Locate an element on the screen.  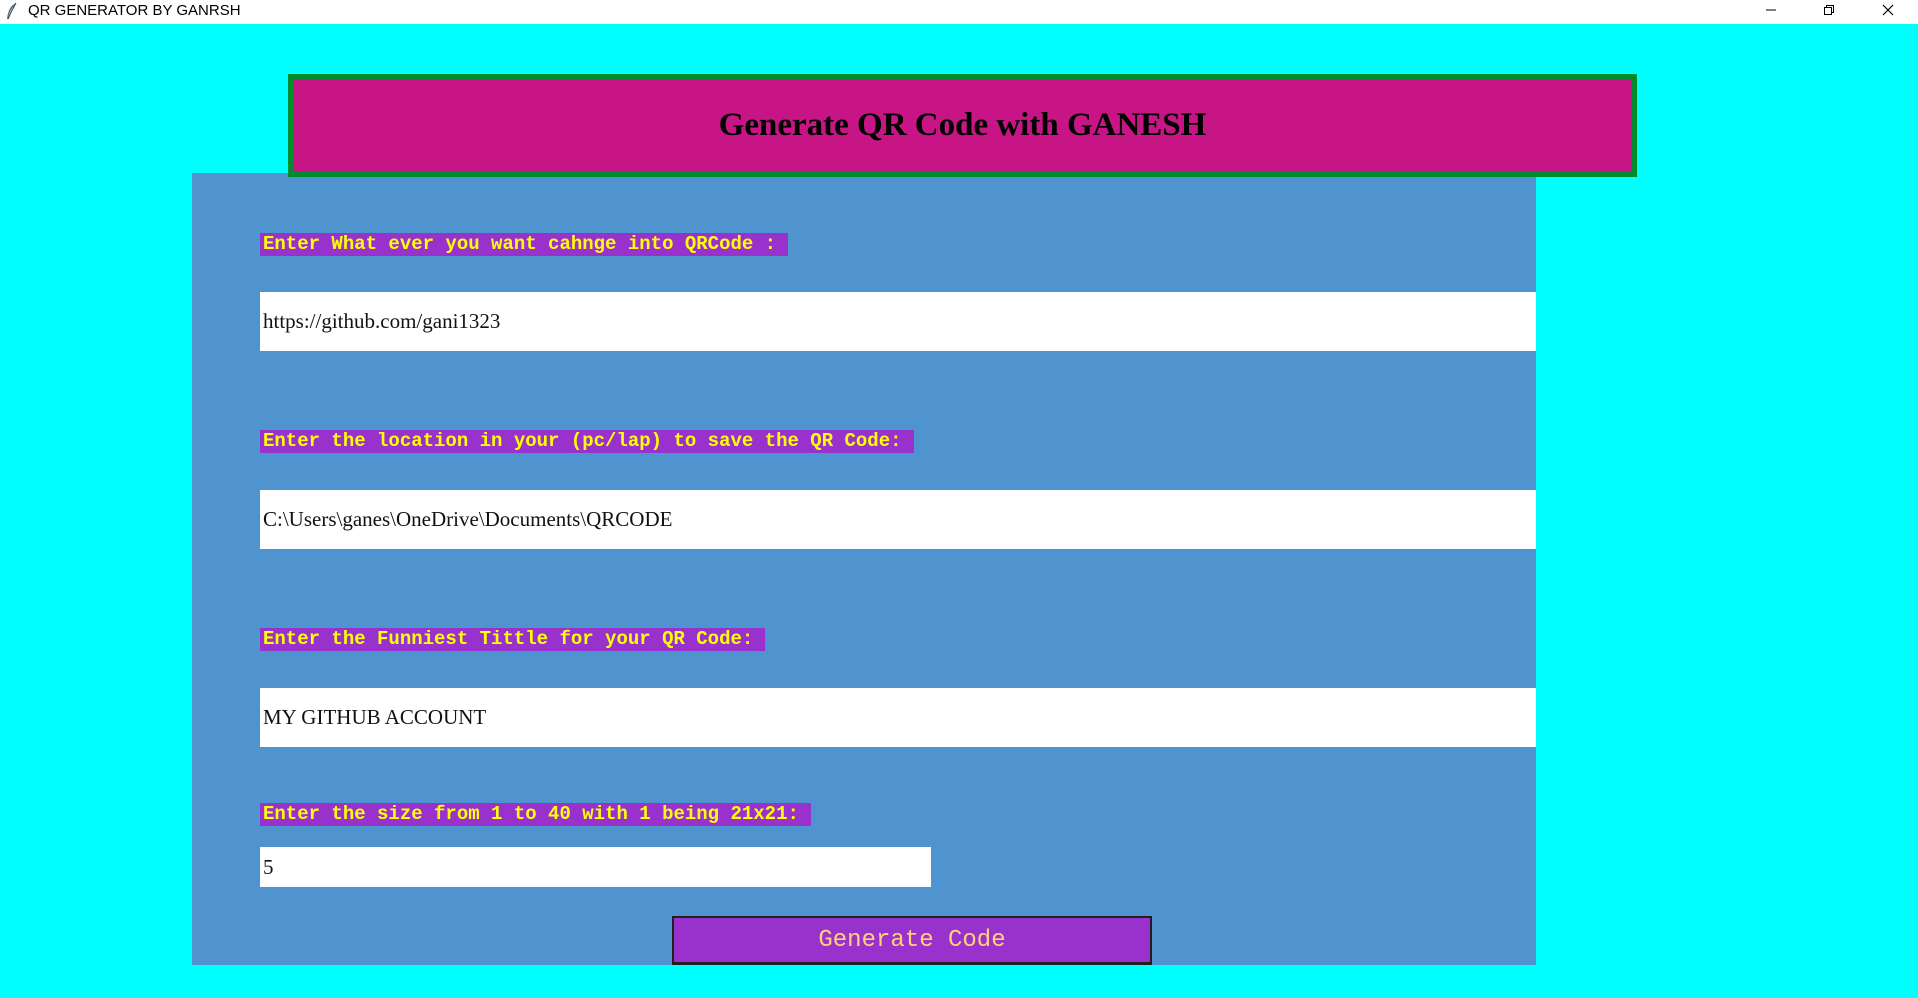
restore-icon is located at coordinates (1829, 10).